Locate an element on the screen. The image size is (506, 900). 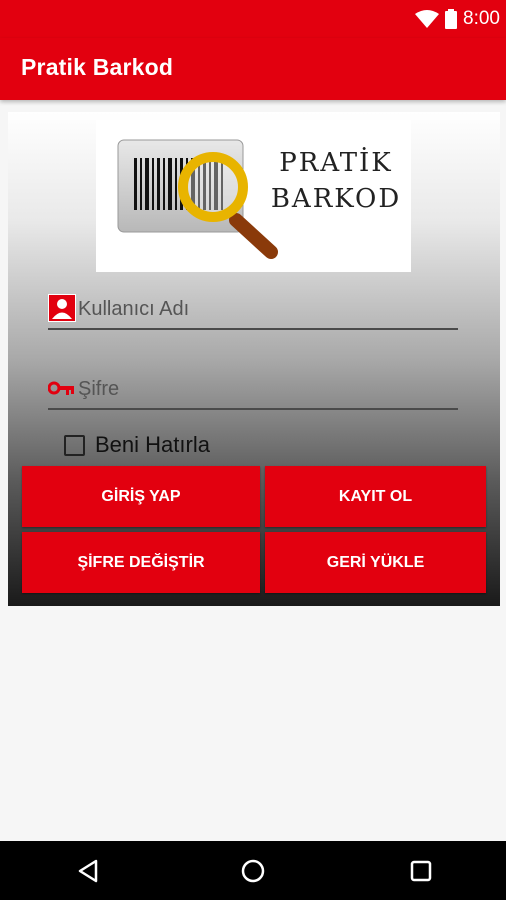
remember-me: Beni Hatırla is located at coordinates (137, 445).